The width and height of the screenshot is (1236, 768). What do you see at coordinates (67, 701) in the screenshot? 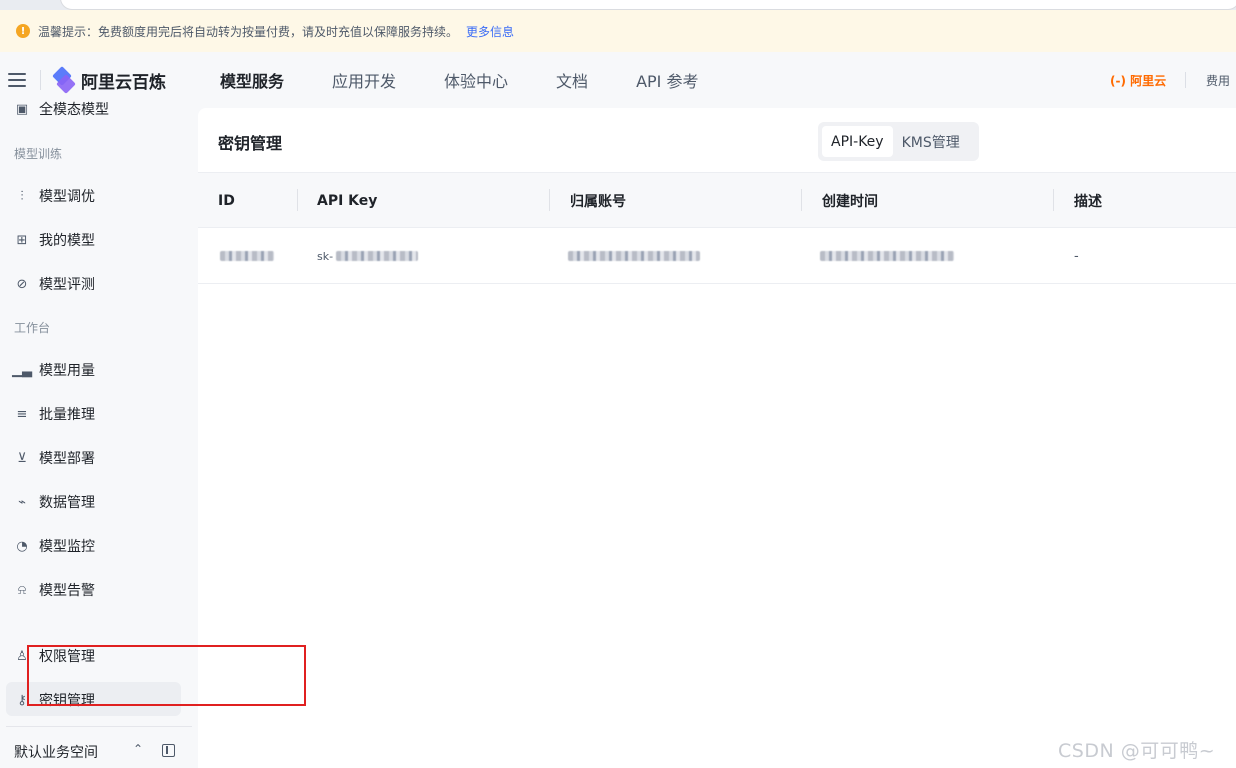
I see `sidebar-item-label: 密钥管理` at bounding box center [67, 701].